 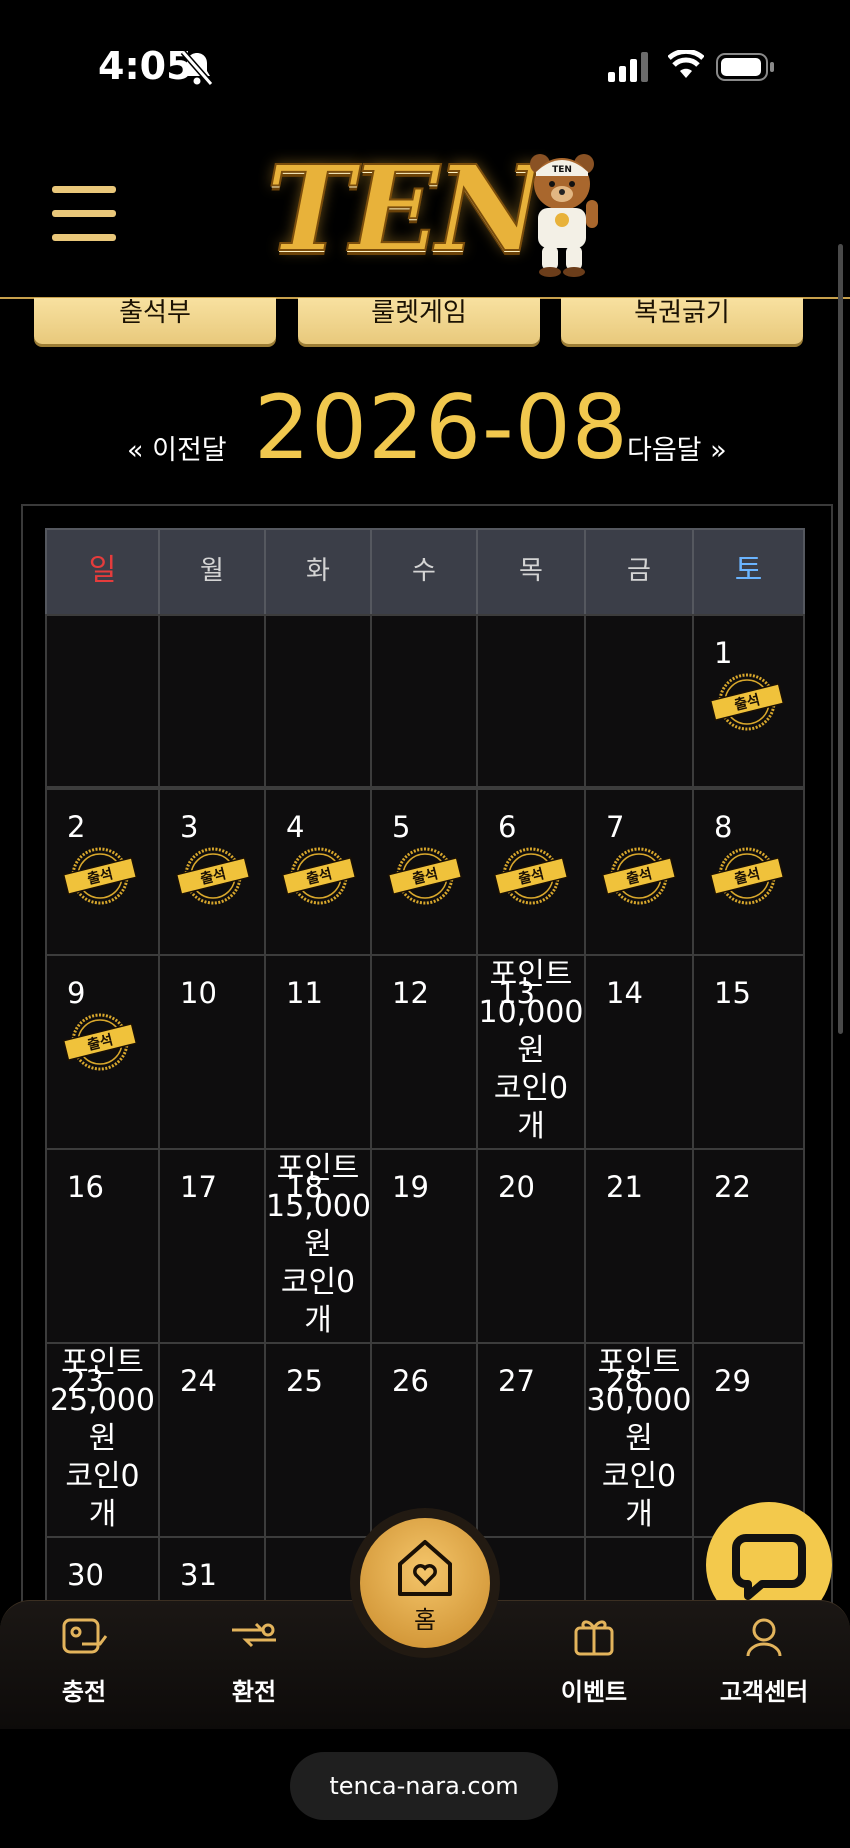 I want to click on wifi-icon, so click(x=686, y=64).